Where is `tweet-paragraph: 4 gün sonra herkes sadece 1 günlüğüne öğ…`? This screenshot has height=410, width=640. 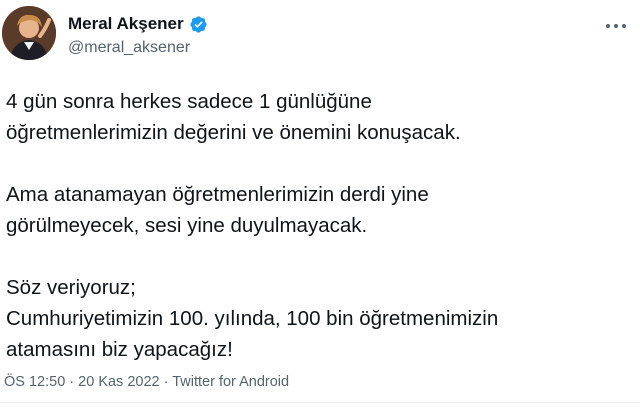 tweet-paragraph: 4 gün sonra herkes sadece 1 günlüğüne öğ… is located at coordinates (318, 117).